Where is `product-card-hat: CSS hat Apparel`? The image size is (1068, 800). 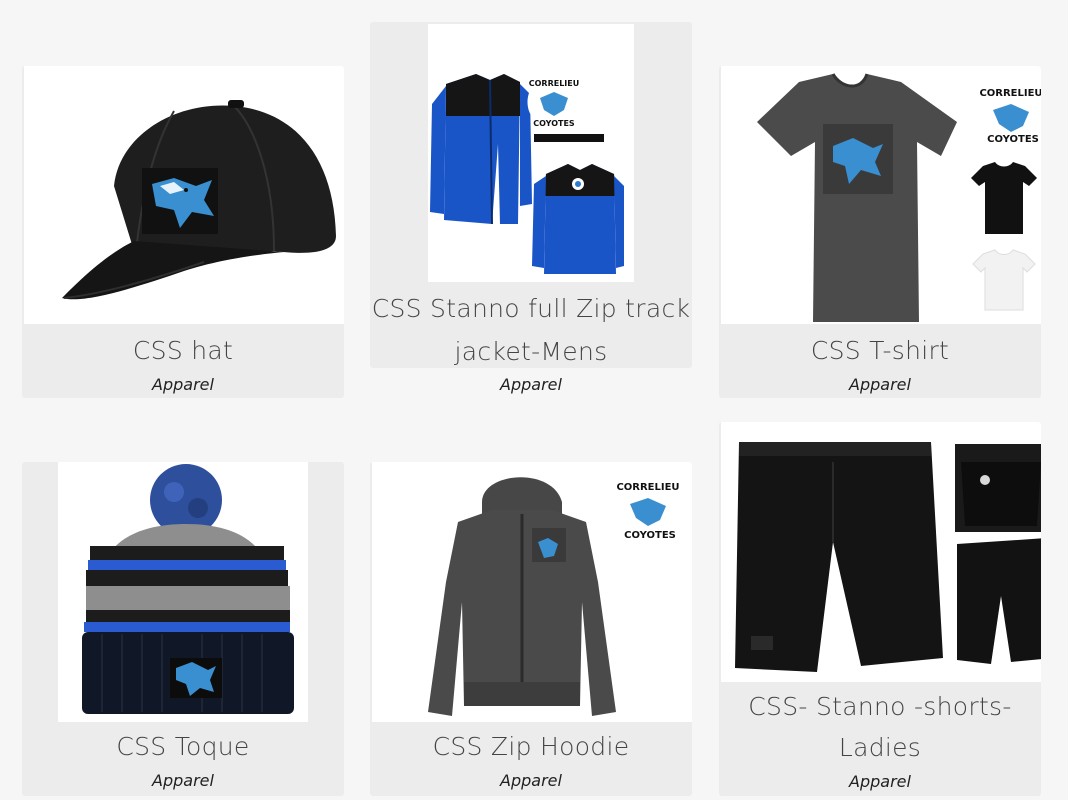 product-card-hat: CSS hat Apparel is located at coordinates (183, 232).